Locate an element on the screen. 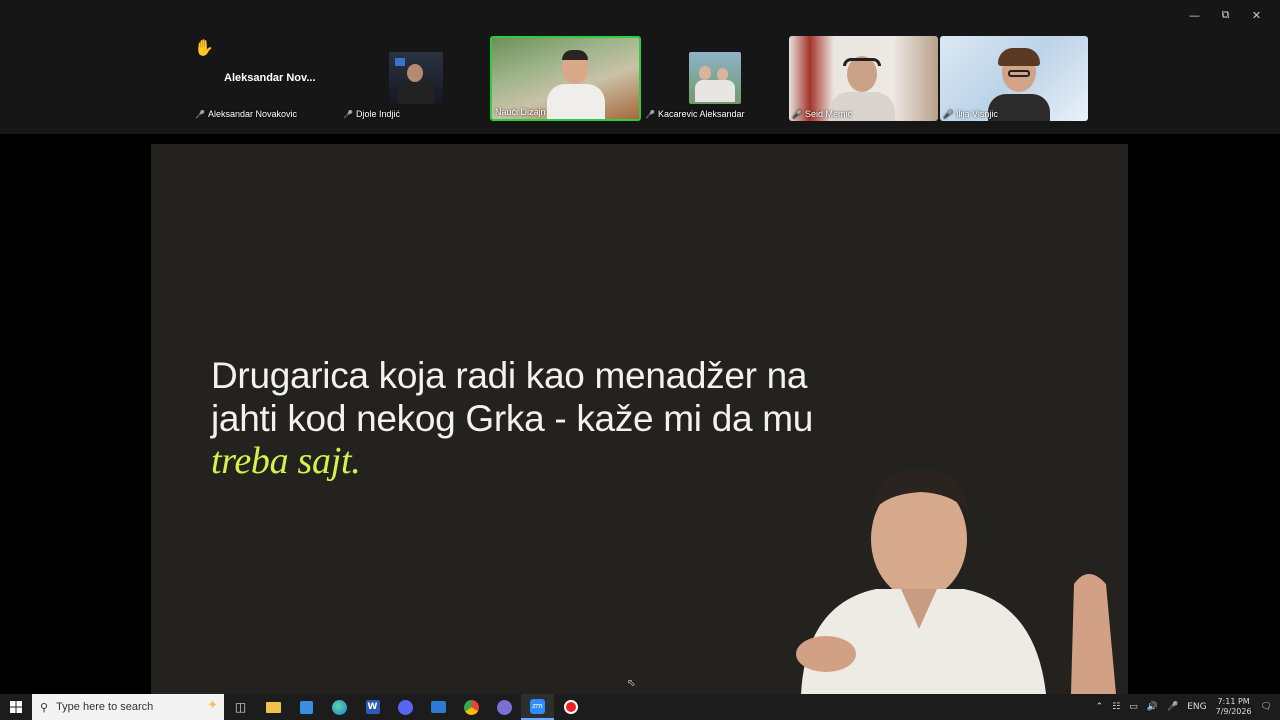 This screenshot has height=720, width=1280. participant-name: Ilija Visnjic is located at coordinates (976, 114).